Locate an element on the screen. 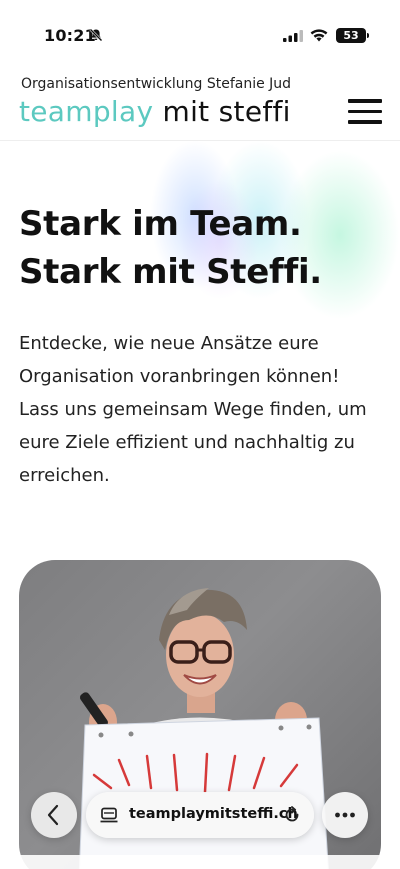 Image resolution: width=400 pixels, height=869 pixels. more-options-button is located at coordinates (345, 815).